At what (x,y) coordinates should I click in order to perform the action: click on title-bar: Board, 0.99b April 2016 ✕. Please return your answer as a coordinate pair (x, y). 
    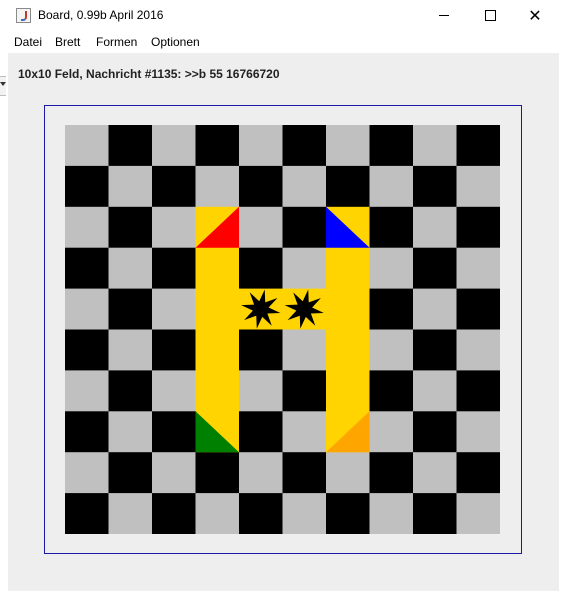
    Looking at the image, I should click on (283, 15).